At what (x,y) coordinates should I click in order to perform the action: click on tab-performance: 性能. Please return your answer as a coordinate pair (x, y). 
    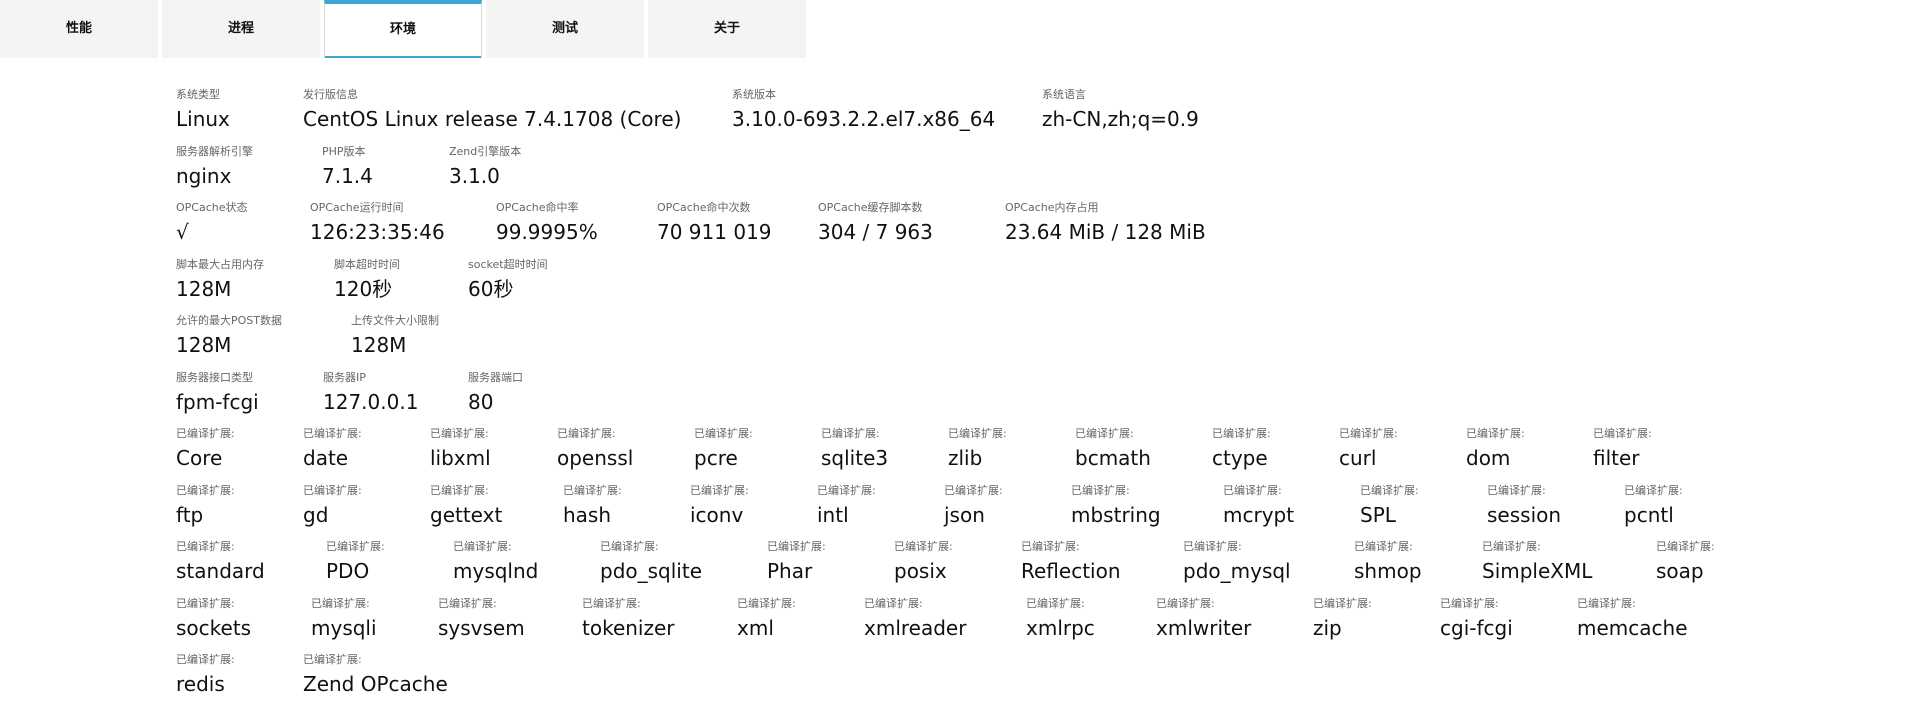
    Looking at the image, I should click on (79, 29).